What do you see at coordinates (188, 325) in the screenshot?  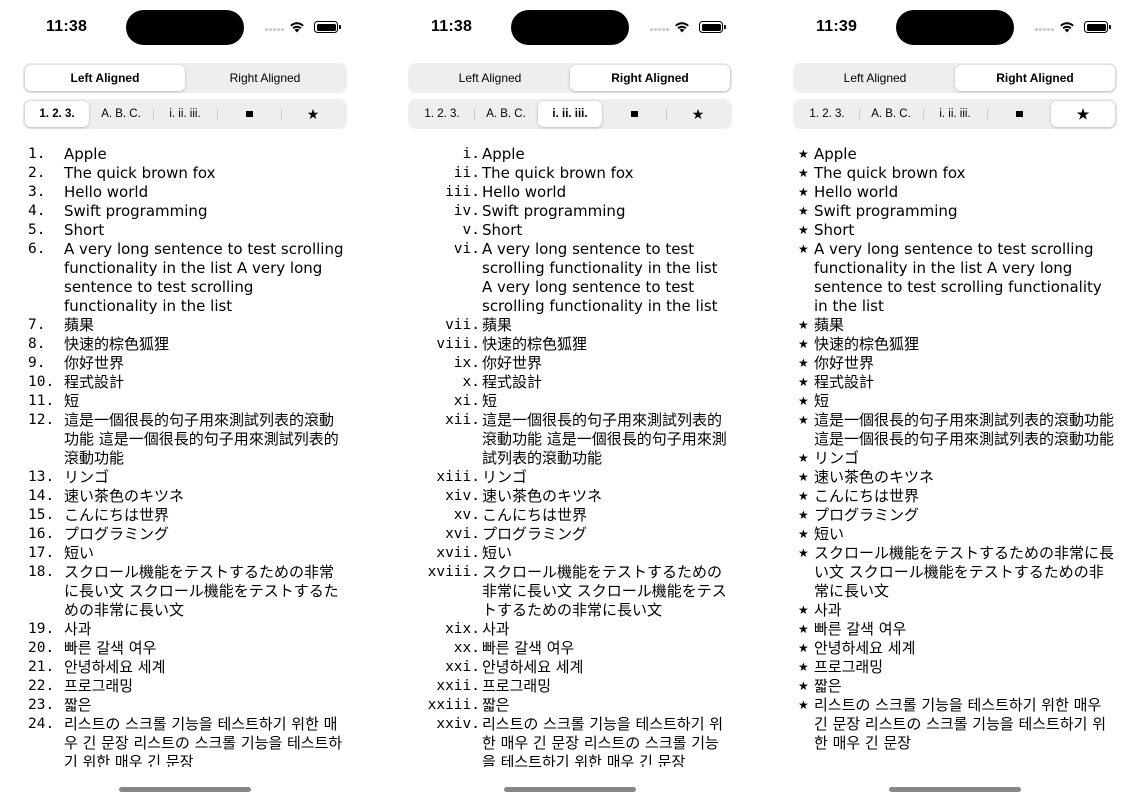 I see `list-item: 7. 蘋果` at bounding box center [188, 325].